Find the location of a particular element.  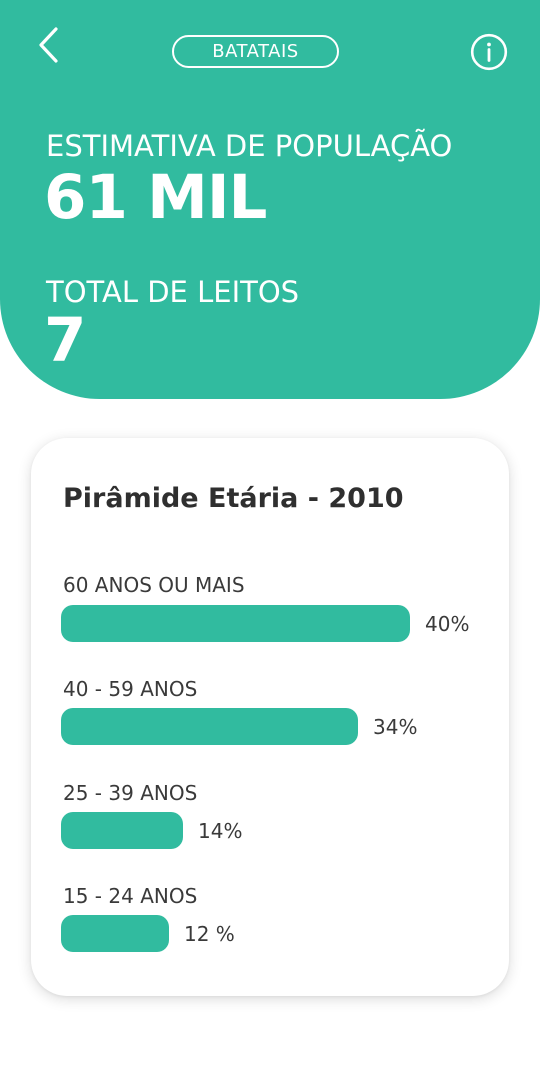

age-row-percent: 12 % is located at coordinates (209, 934).